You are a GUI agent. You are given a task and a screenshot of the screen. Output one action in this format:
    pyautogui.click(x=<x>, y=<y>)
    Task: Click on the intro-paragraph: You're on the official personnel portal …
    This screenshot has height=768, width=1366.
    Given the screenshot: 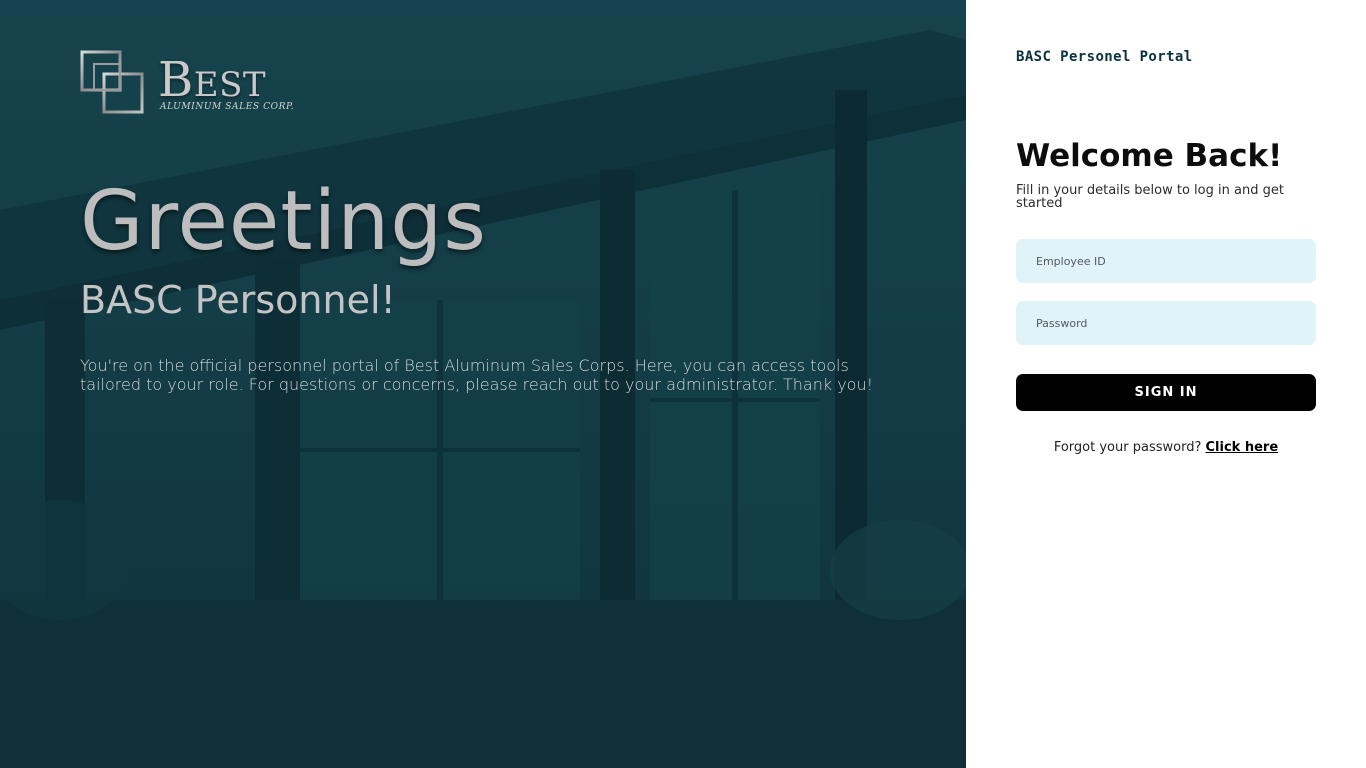 What is the action you would take?
    pyautogui.click(x=477, y=375)
    